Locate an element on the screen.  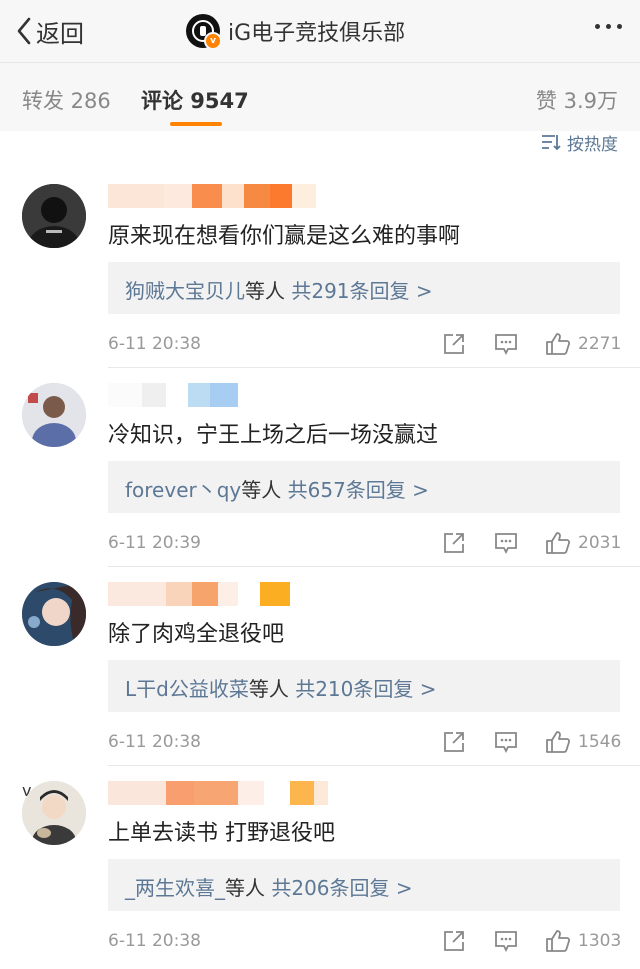
tab-comment: 评论 9547 is located at coordinates (195, 100).